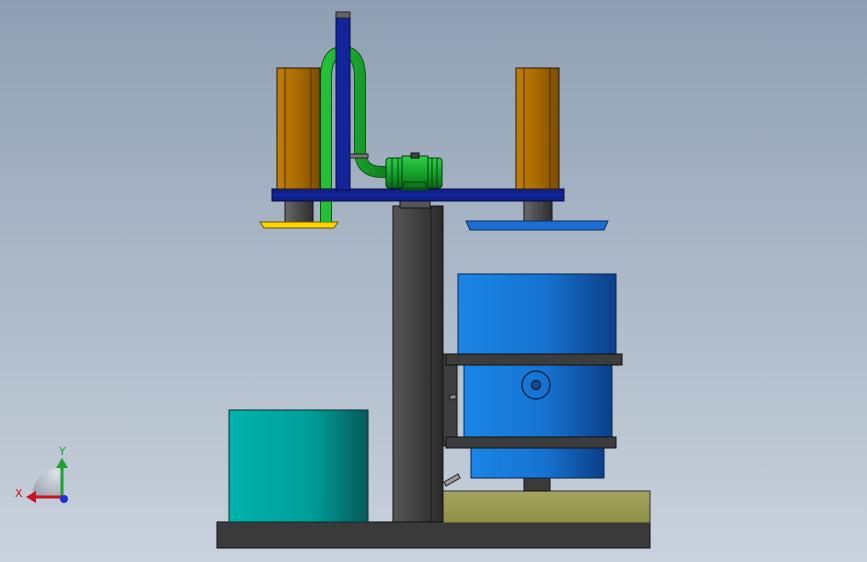 This screenshot has height=562, width=867. Describe the element at coordinates (433, 535) in the screenshot. I see `base-plate` at that location.